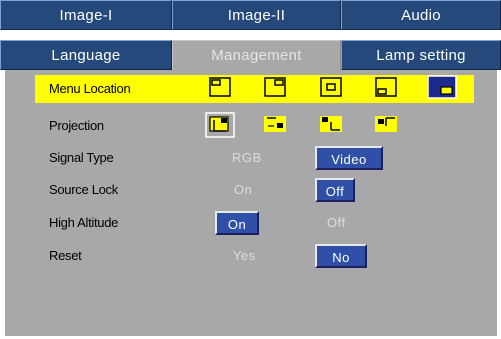 This screenshot has height=339, width=501. Describe the element at coordinates (254, 126) in the screenshot. I see `projection-row: Projection` at that location.